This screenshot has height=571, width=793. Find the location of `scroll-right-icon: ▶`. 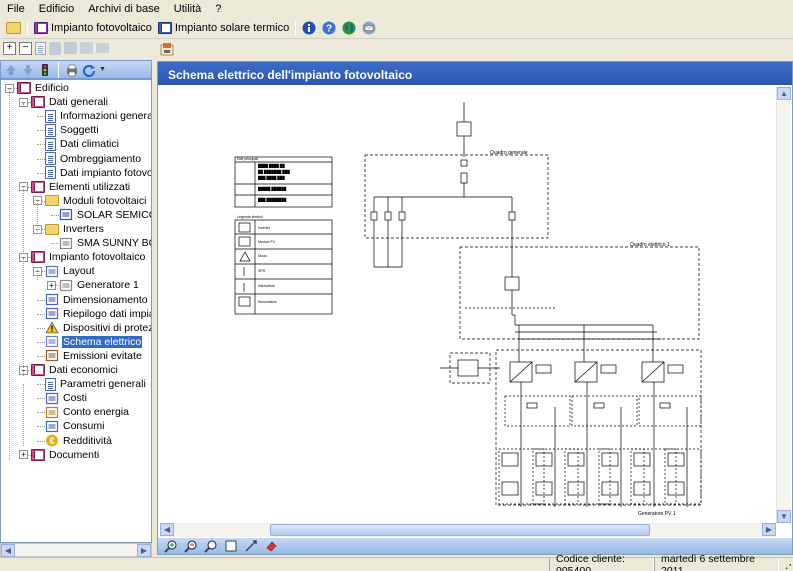

scroll-right-icon: ▶ is located at coordinates (144, 550).